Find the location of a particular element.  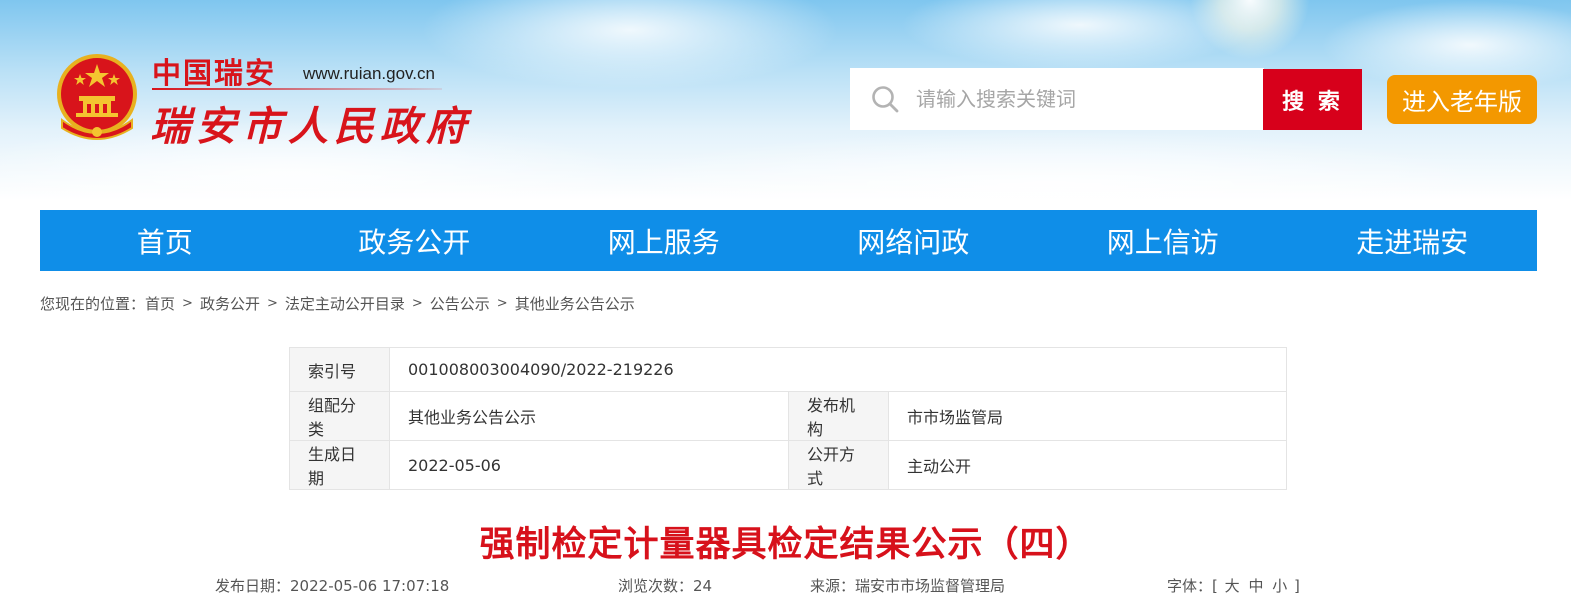

view-count: 浏览次数：24 is located at coordinates (665, 585).